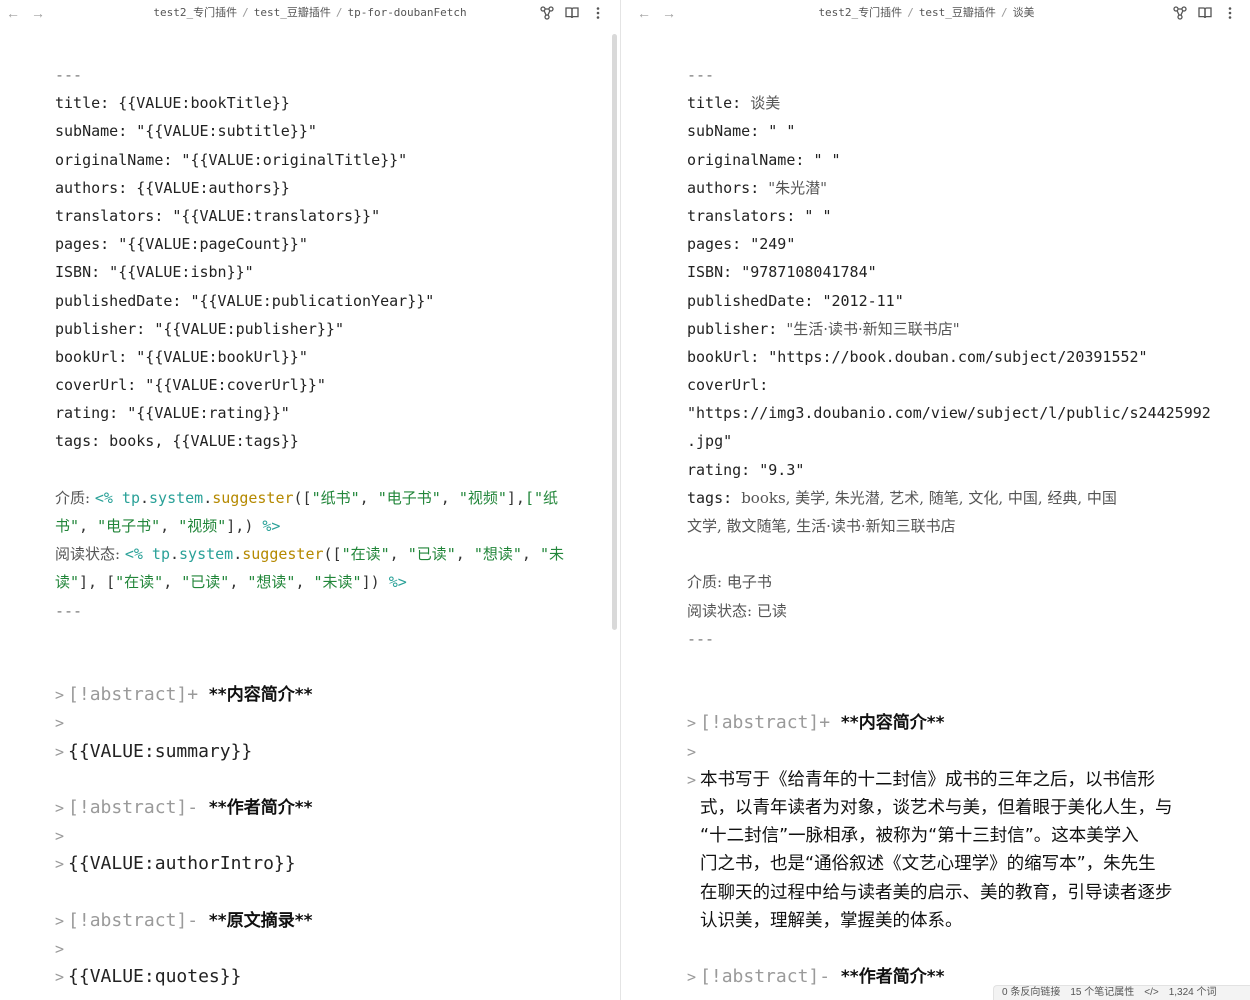 This screenshot has width=1250, height=1000. I want to click on right-header: ← → test2_专门插件 / test_豆瓣插件 / 谈美, so click(935, 13).